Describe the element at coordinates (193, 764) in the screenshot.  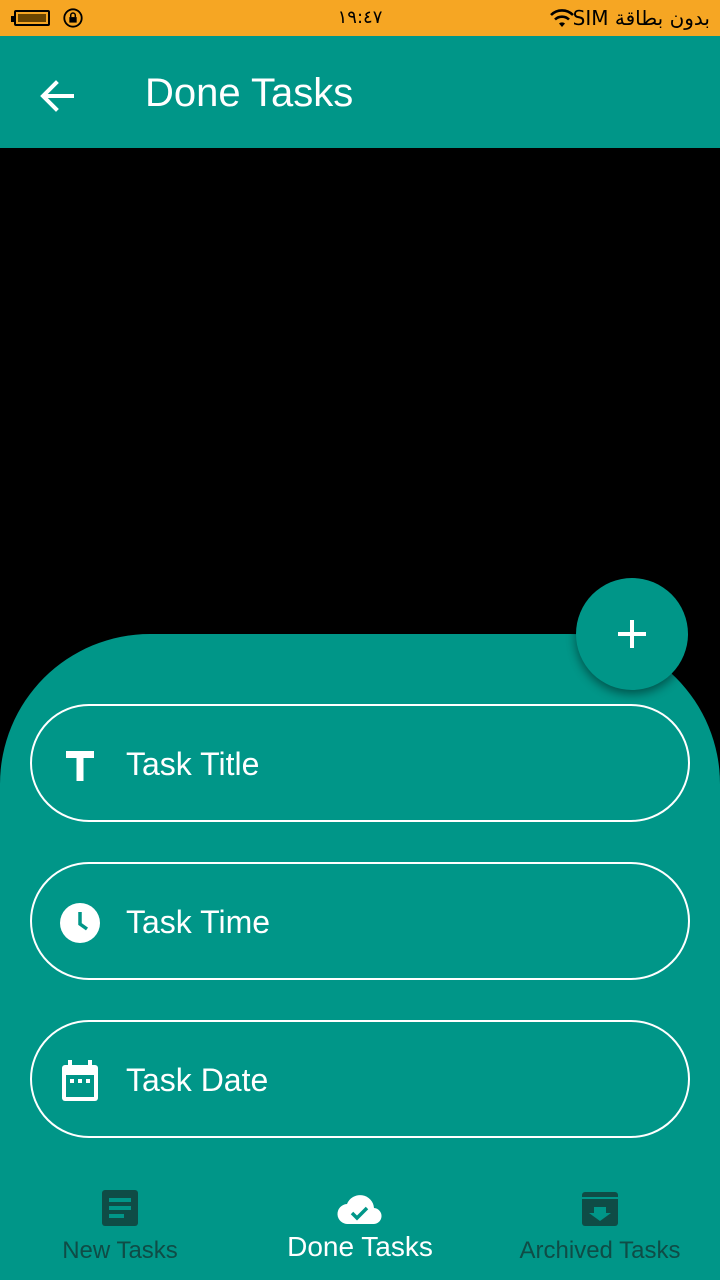
I see `field-label: Task Title` at that location.